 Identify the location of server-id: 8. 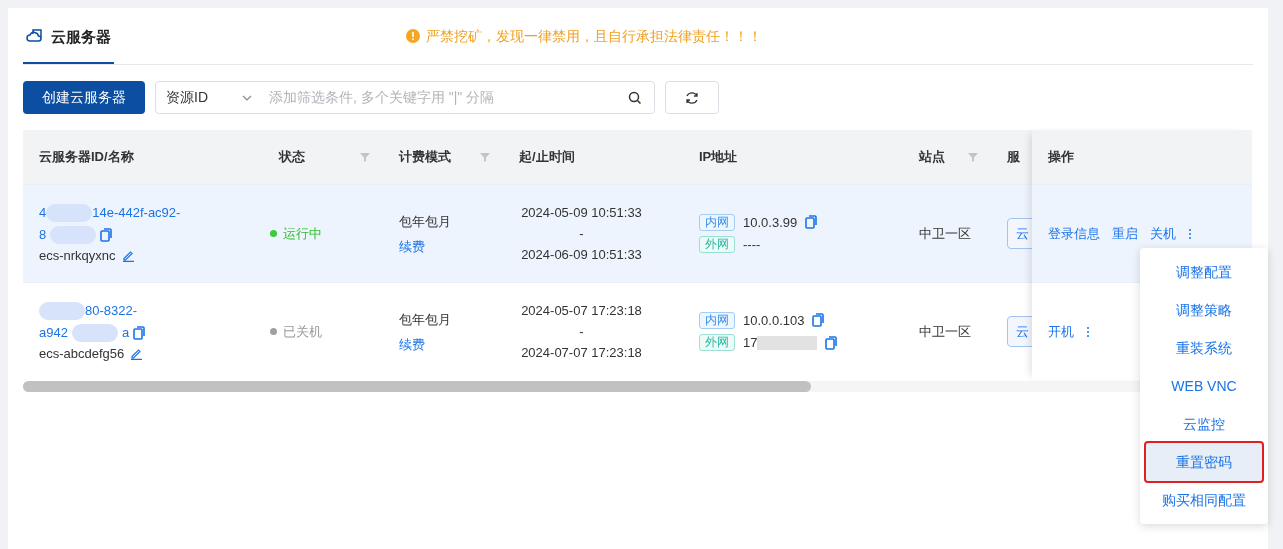
(43, 234).